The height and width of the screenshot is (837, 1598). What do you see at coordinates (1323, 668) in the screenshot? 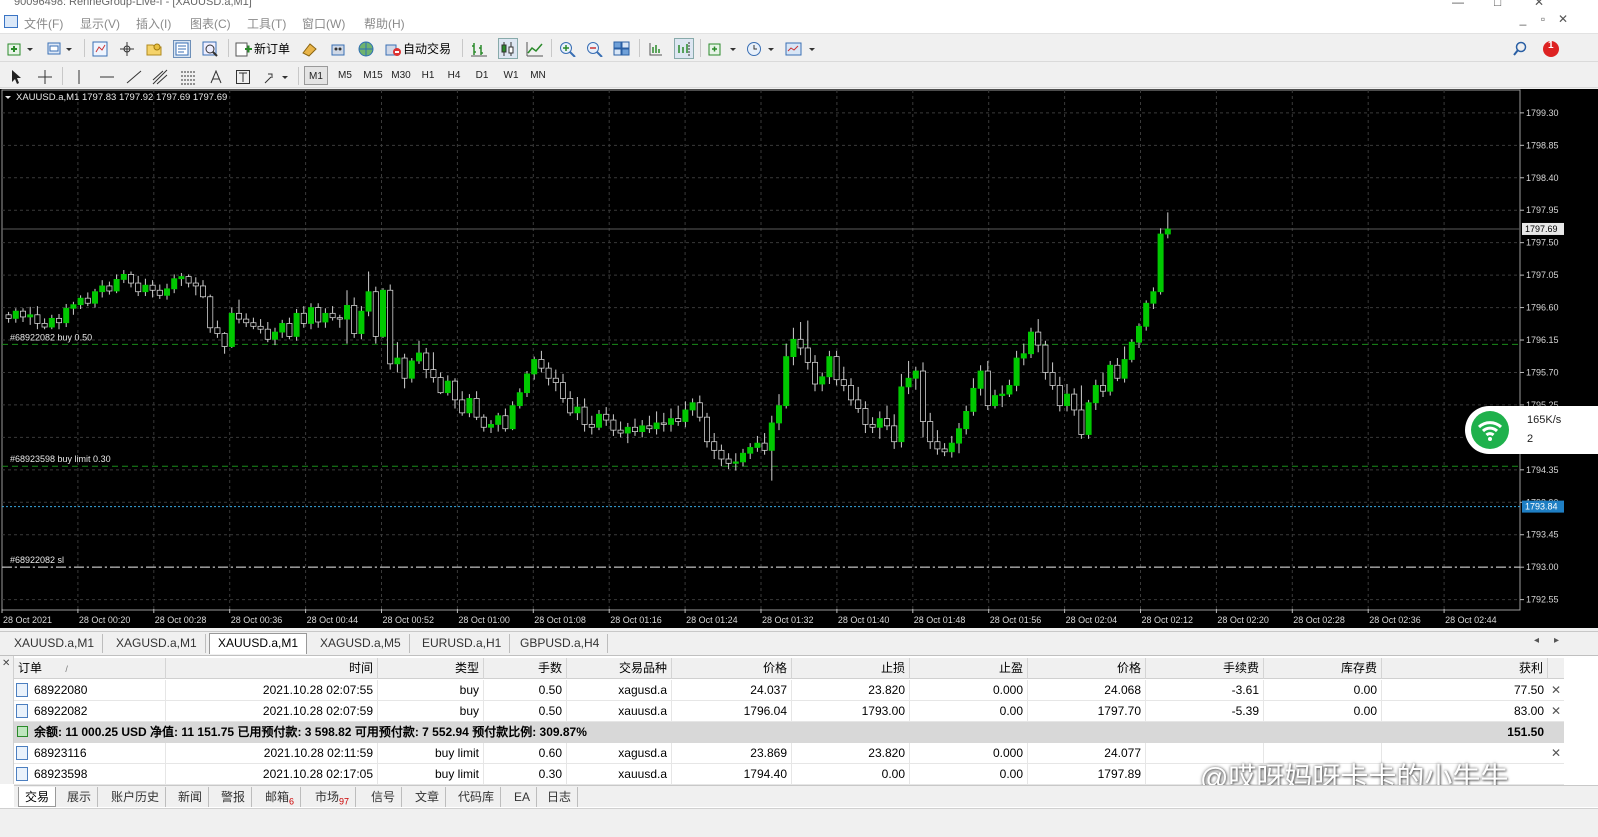
I see `col-swap: 库存费` at bounding box center [1323, 668].